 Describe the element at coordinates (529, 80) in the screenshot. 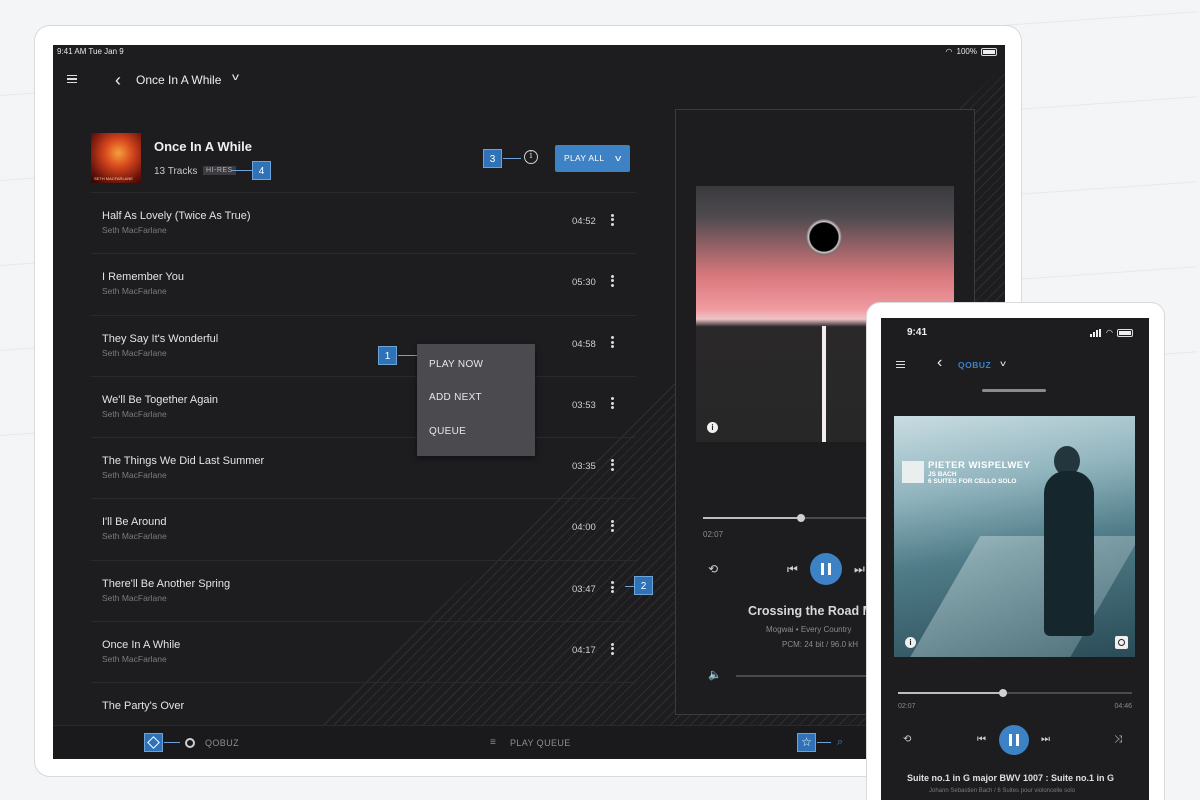

I see `top-nav: ‹ Once In A While v` at that location.